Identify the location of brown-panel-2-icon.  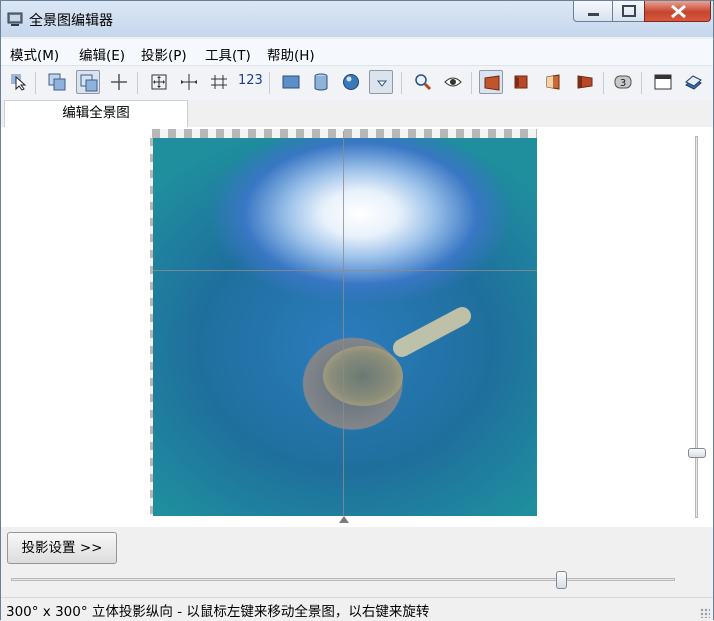
(521, 82).